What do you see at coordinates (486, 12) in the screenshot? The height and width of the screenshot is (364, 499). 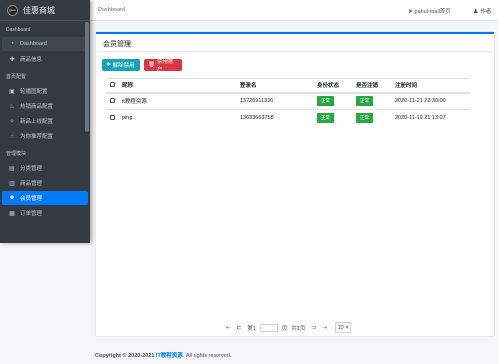 I see `author-link-label: 作者` at bounding box center [486, 12].